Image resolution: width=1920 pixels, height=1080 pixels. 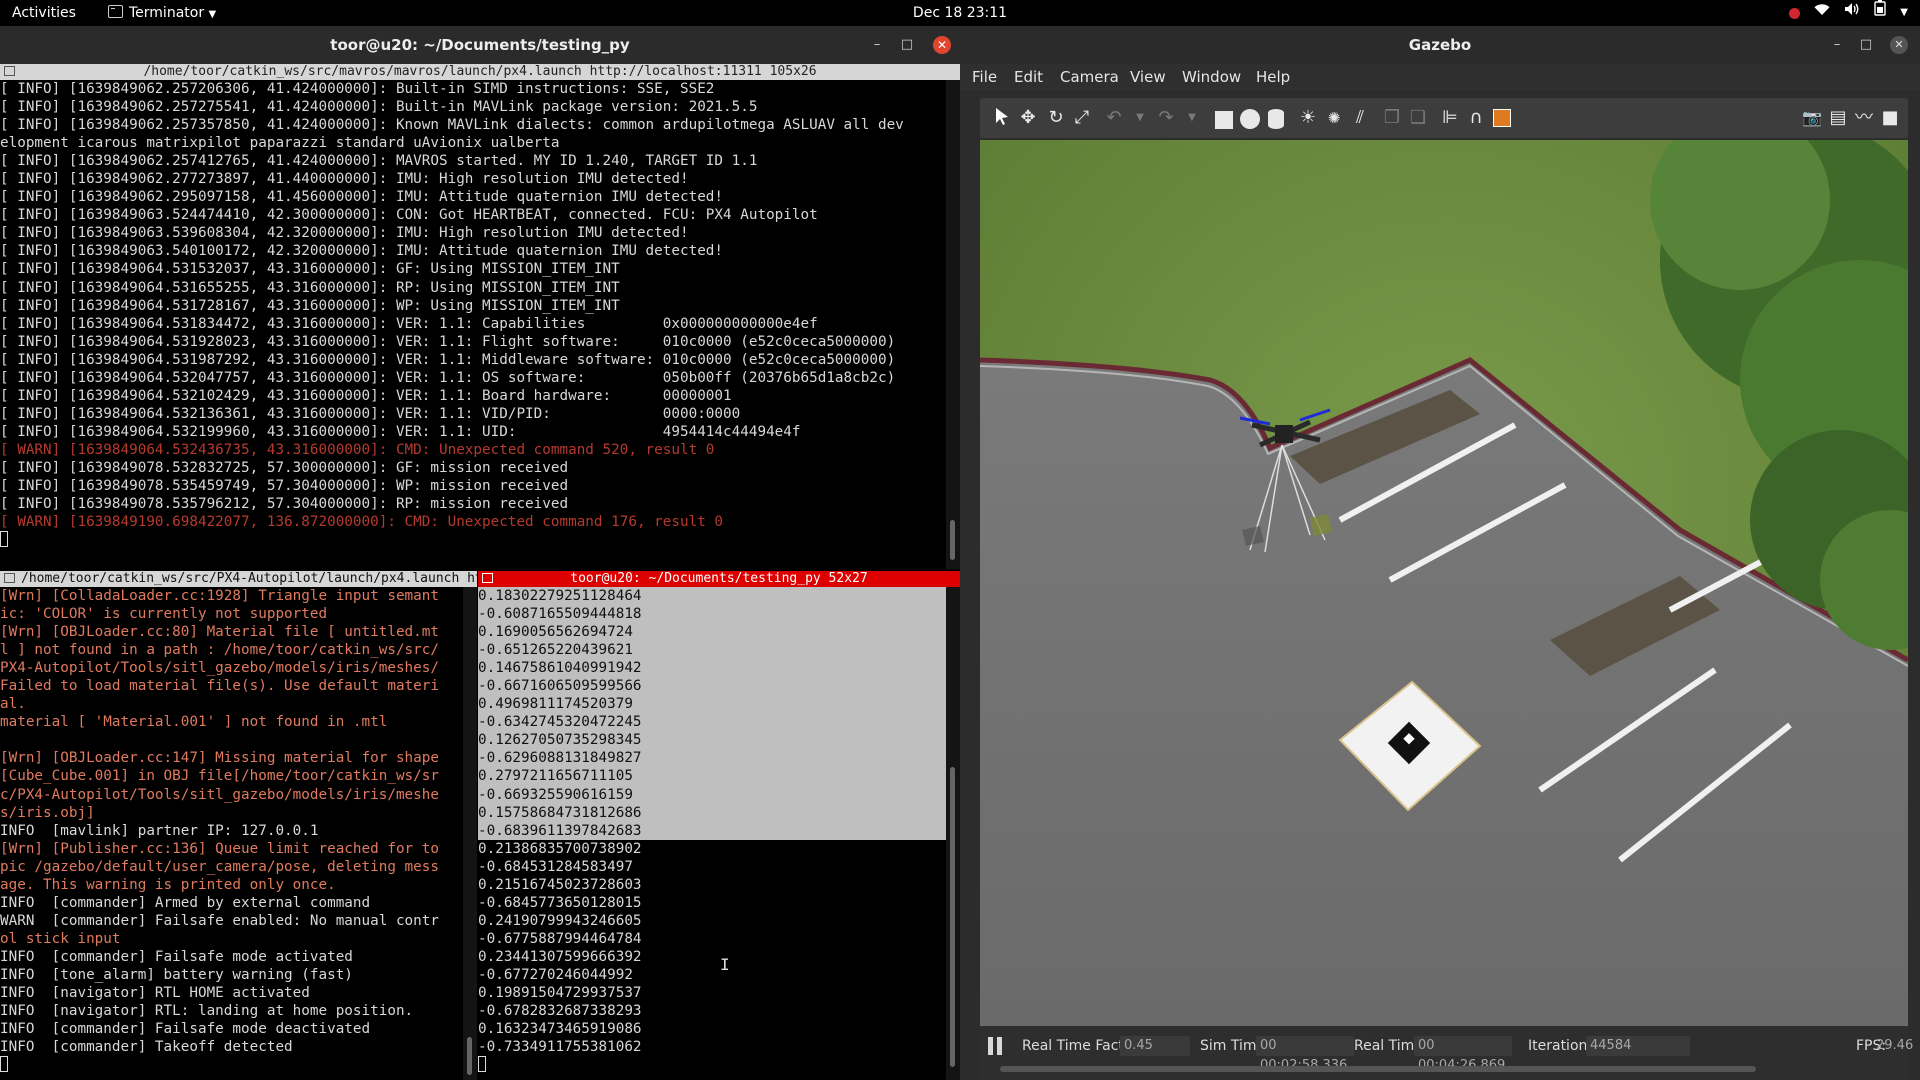 I want to click on top-bar: Activities Terminator ▼ Dec 18 23:11 ▼, so click(x=960, y=13).